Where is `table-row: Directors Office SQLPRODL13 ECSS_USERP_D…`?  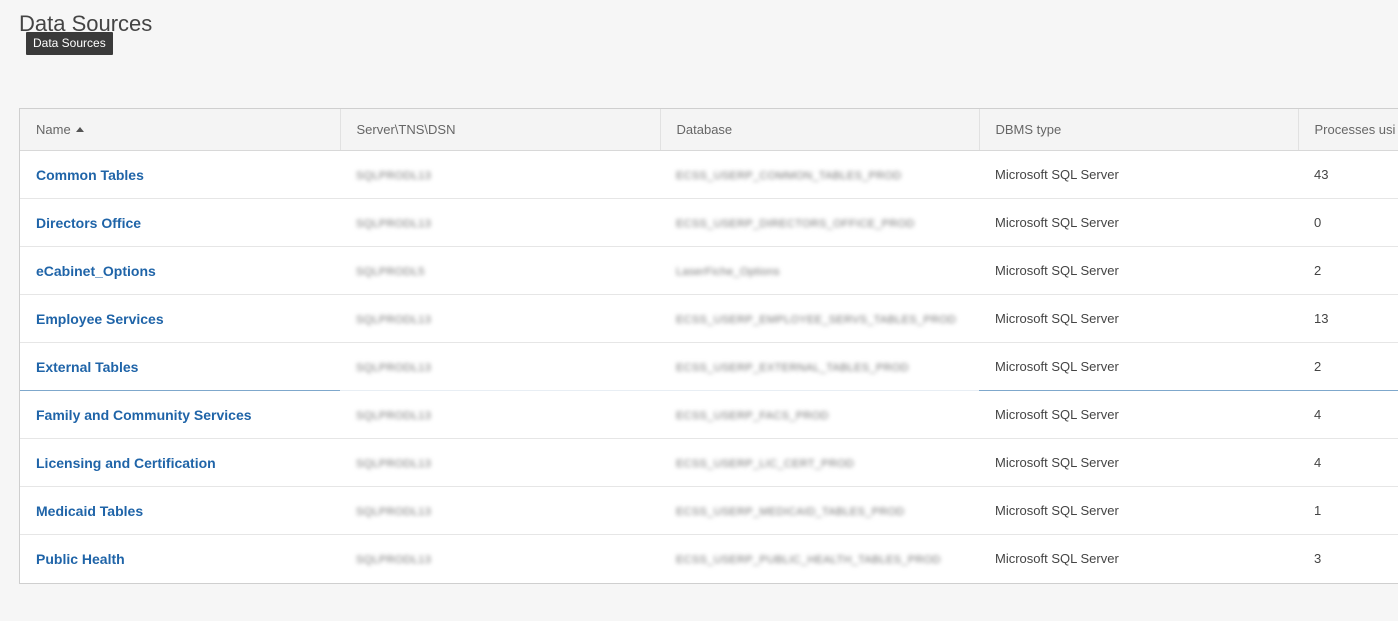
table-row: Directors Office SQLPRODL13 ECSS_USERP_D… is located at coordinates (709, 222).